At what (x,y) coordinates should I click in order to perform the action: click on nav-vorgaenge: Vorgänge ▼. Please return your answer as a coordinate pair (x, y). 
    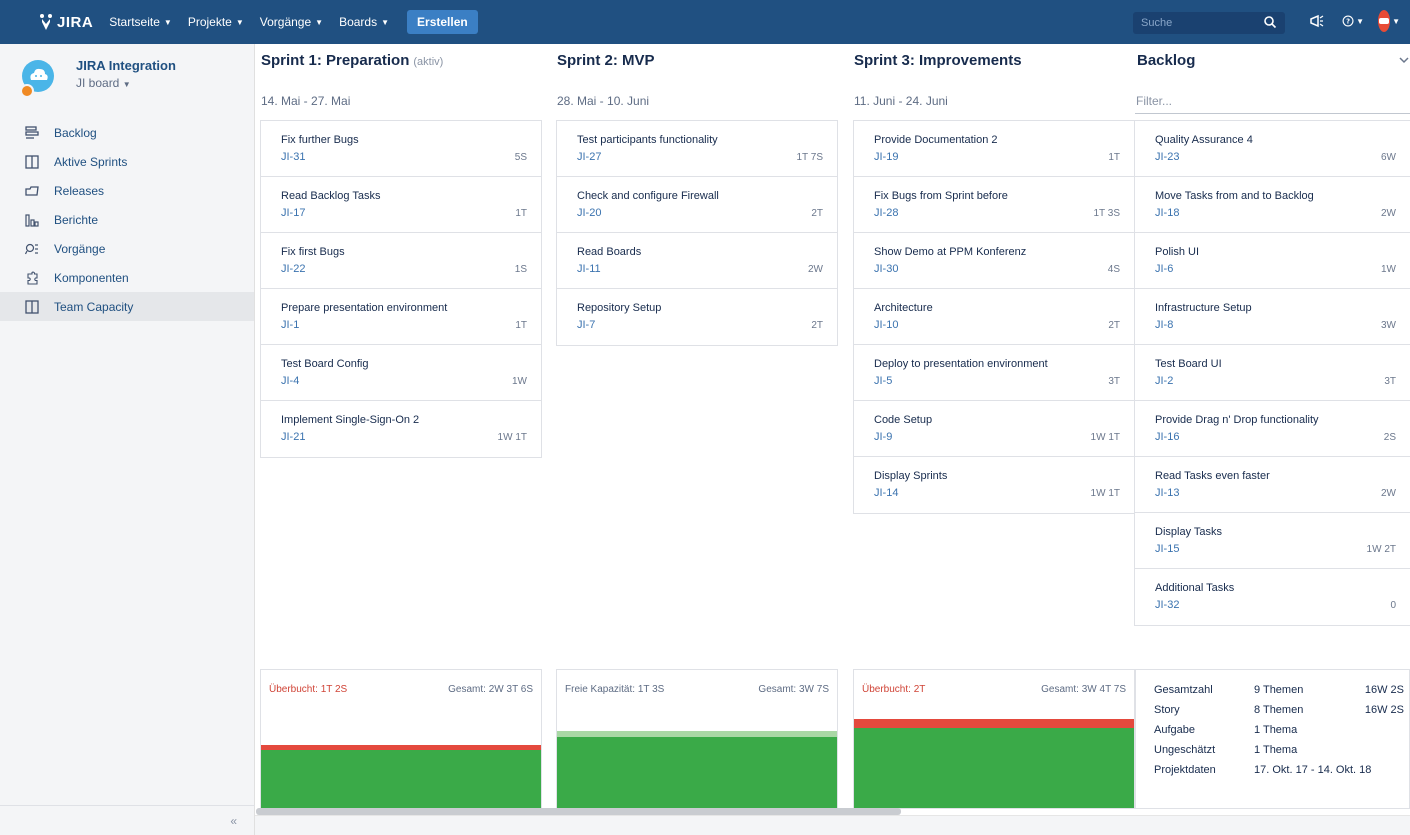
    Looking at the image, I should click on (291, 22).